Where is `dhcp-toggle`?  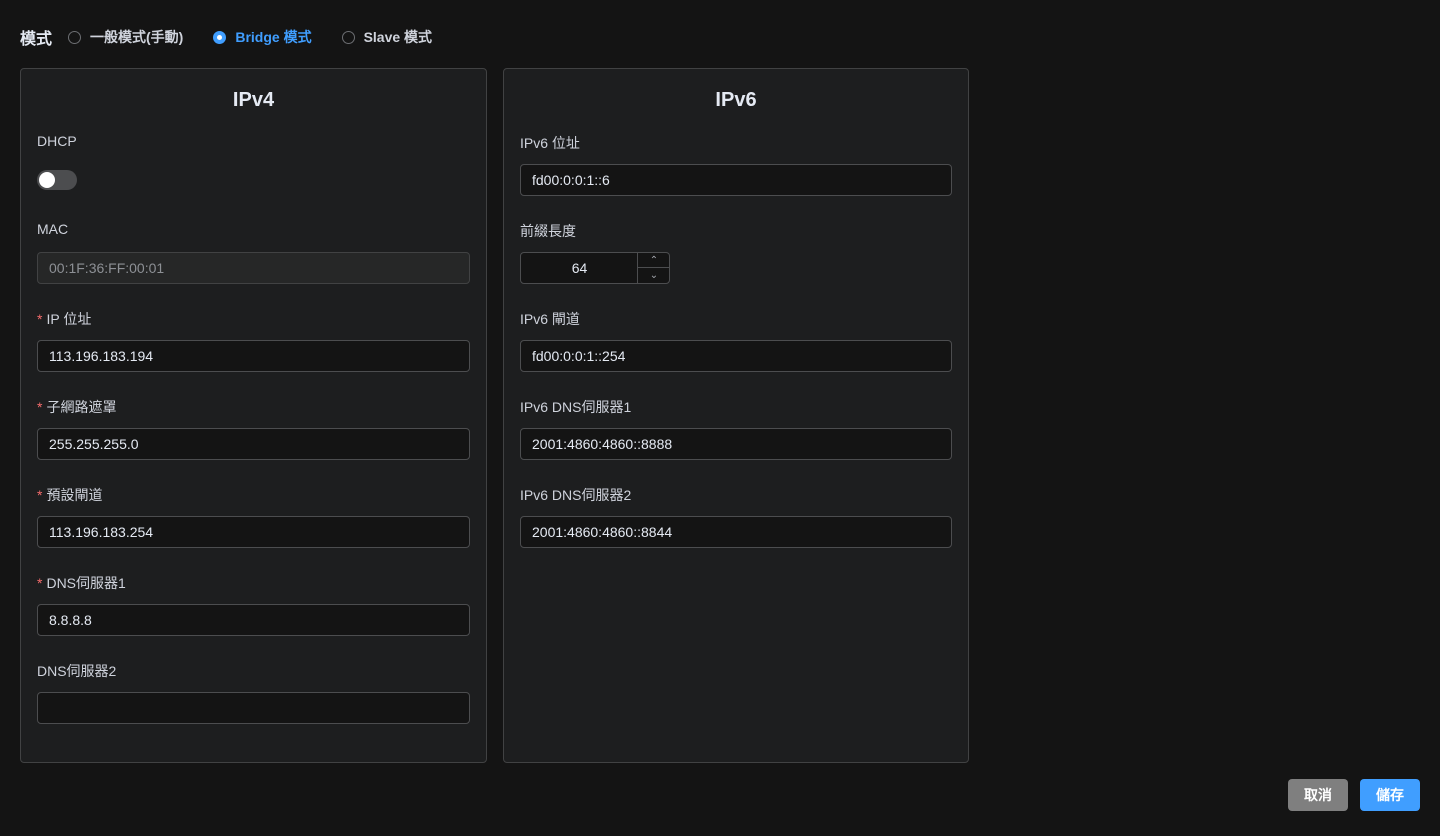 dhcp-toggle is located at coordinates (57, 180).